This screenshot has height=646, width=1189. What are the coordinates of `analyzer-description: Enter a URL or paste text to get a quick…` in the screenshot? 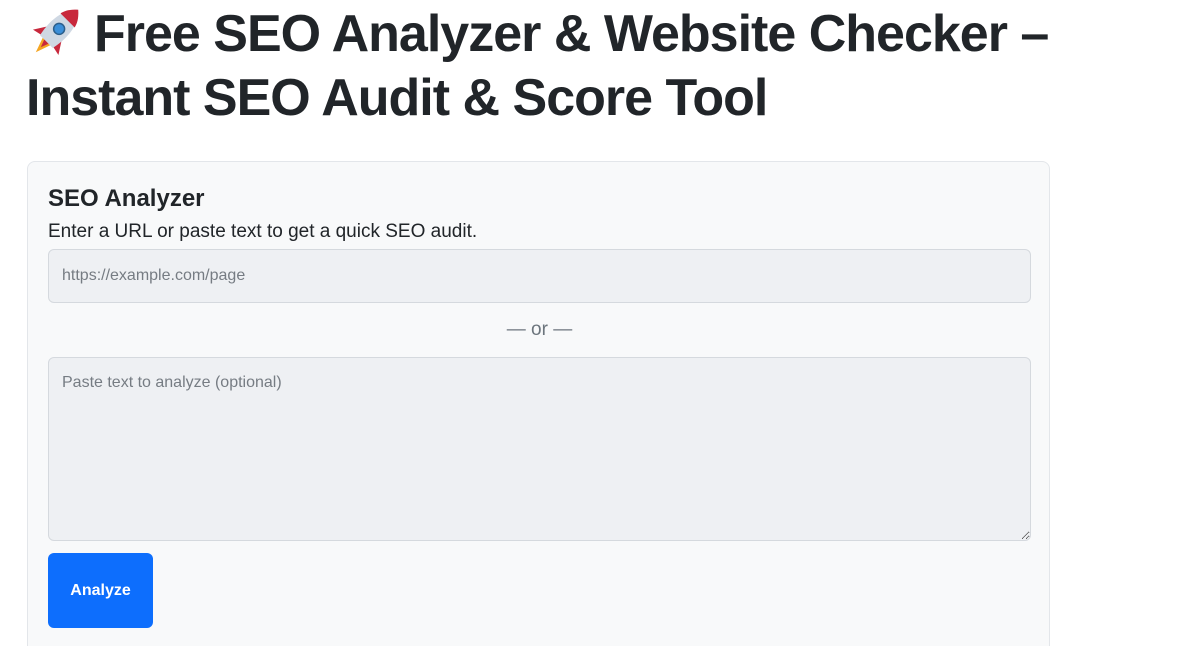 It's located at (263, 231).